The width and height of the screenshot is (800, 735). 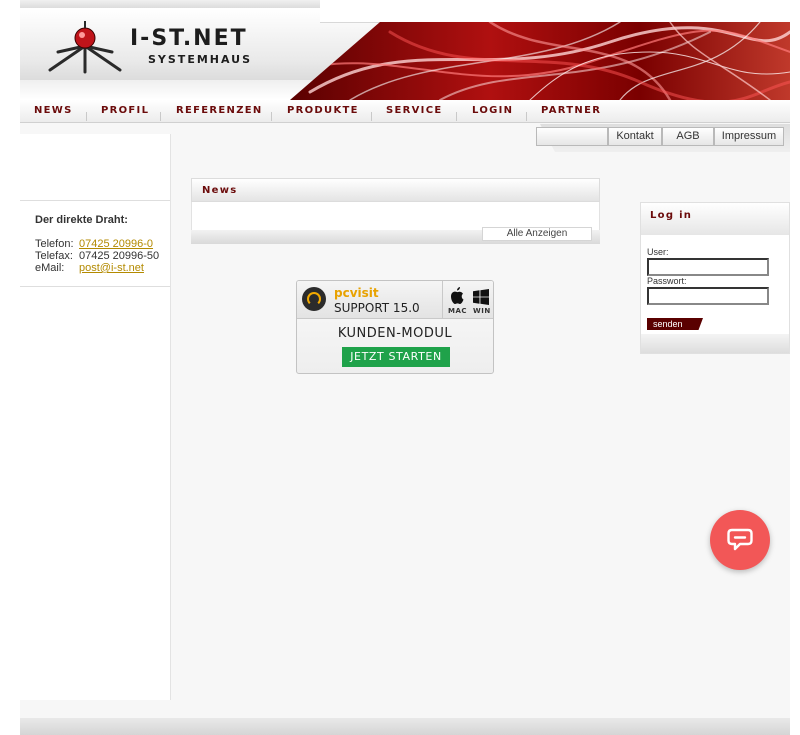 I want to click on news-content, so click(x=395, y=216).